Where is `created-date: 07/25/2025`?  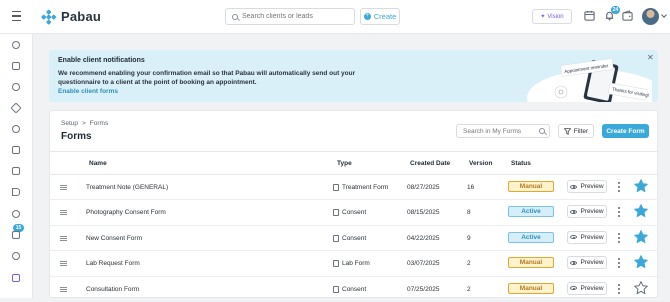 created-date: 07/25/2025 is located at coordinates (423, 289).